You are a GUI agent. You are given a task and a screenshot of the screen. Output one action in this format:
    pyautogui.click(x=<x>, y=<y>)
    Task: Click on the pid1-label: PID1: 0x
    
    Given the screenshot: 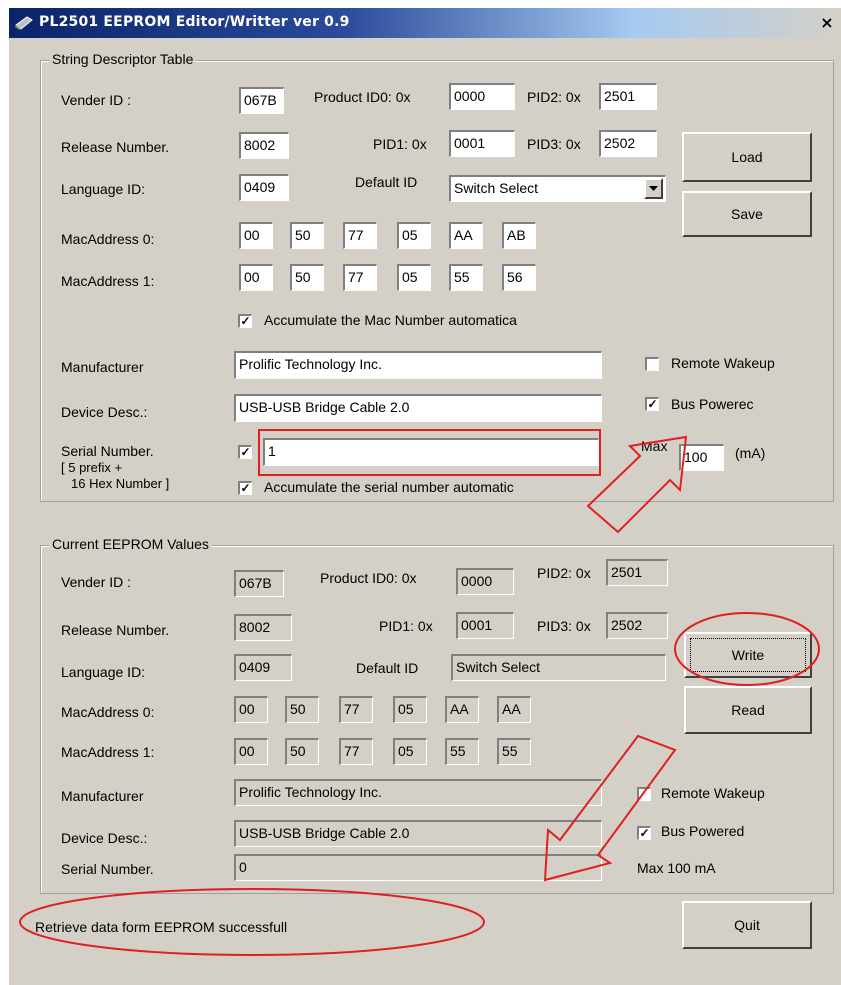 What is the action you would take?
    pyautogui.click(x=400, y=144)
    